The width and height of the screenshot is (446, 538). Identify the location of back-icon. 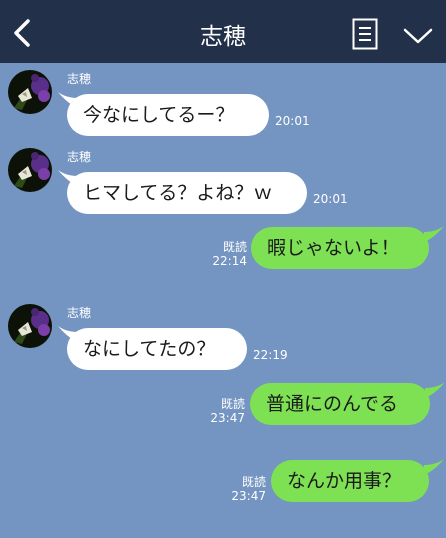
(22, 33).